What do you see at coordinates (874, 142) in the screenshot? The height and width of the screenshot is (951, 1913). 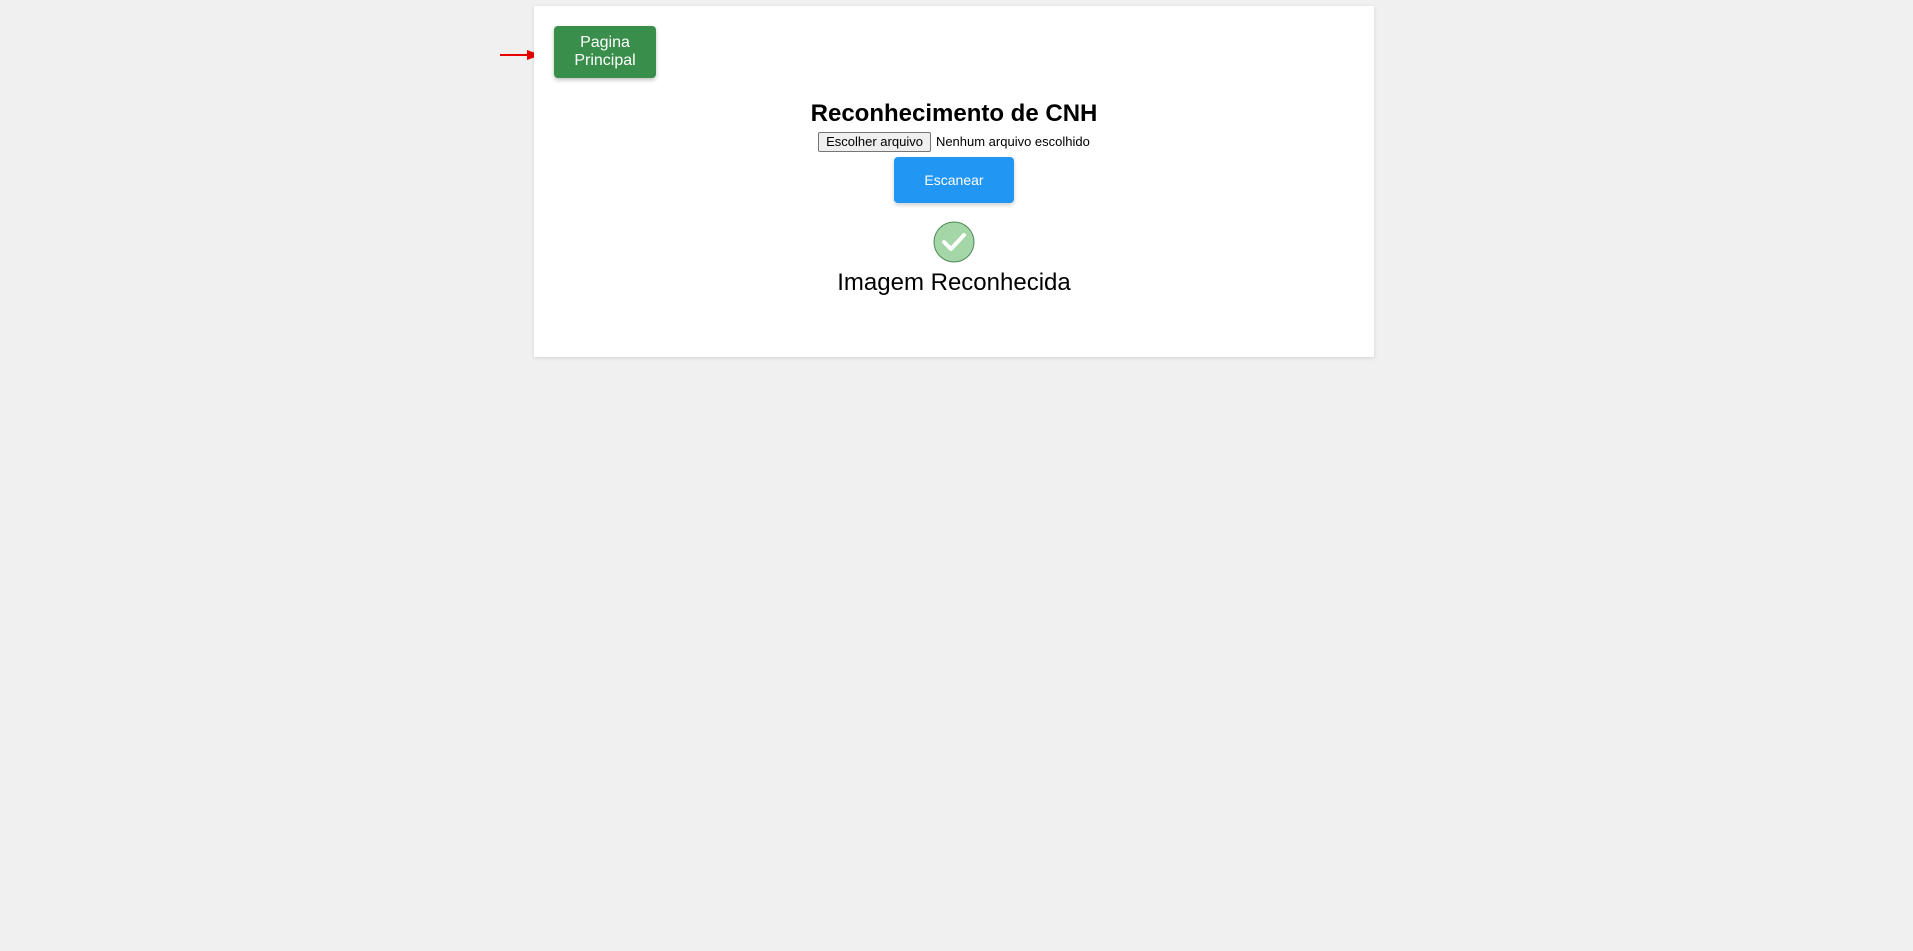 I see `choose-file-button: Escolher arquivo` at bounding box center [874, 142].